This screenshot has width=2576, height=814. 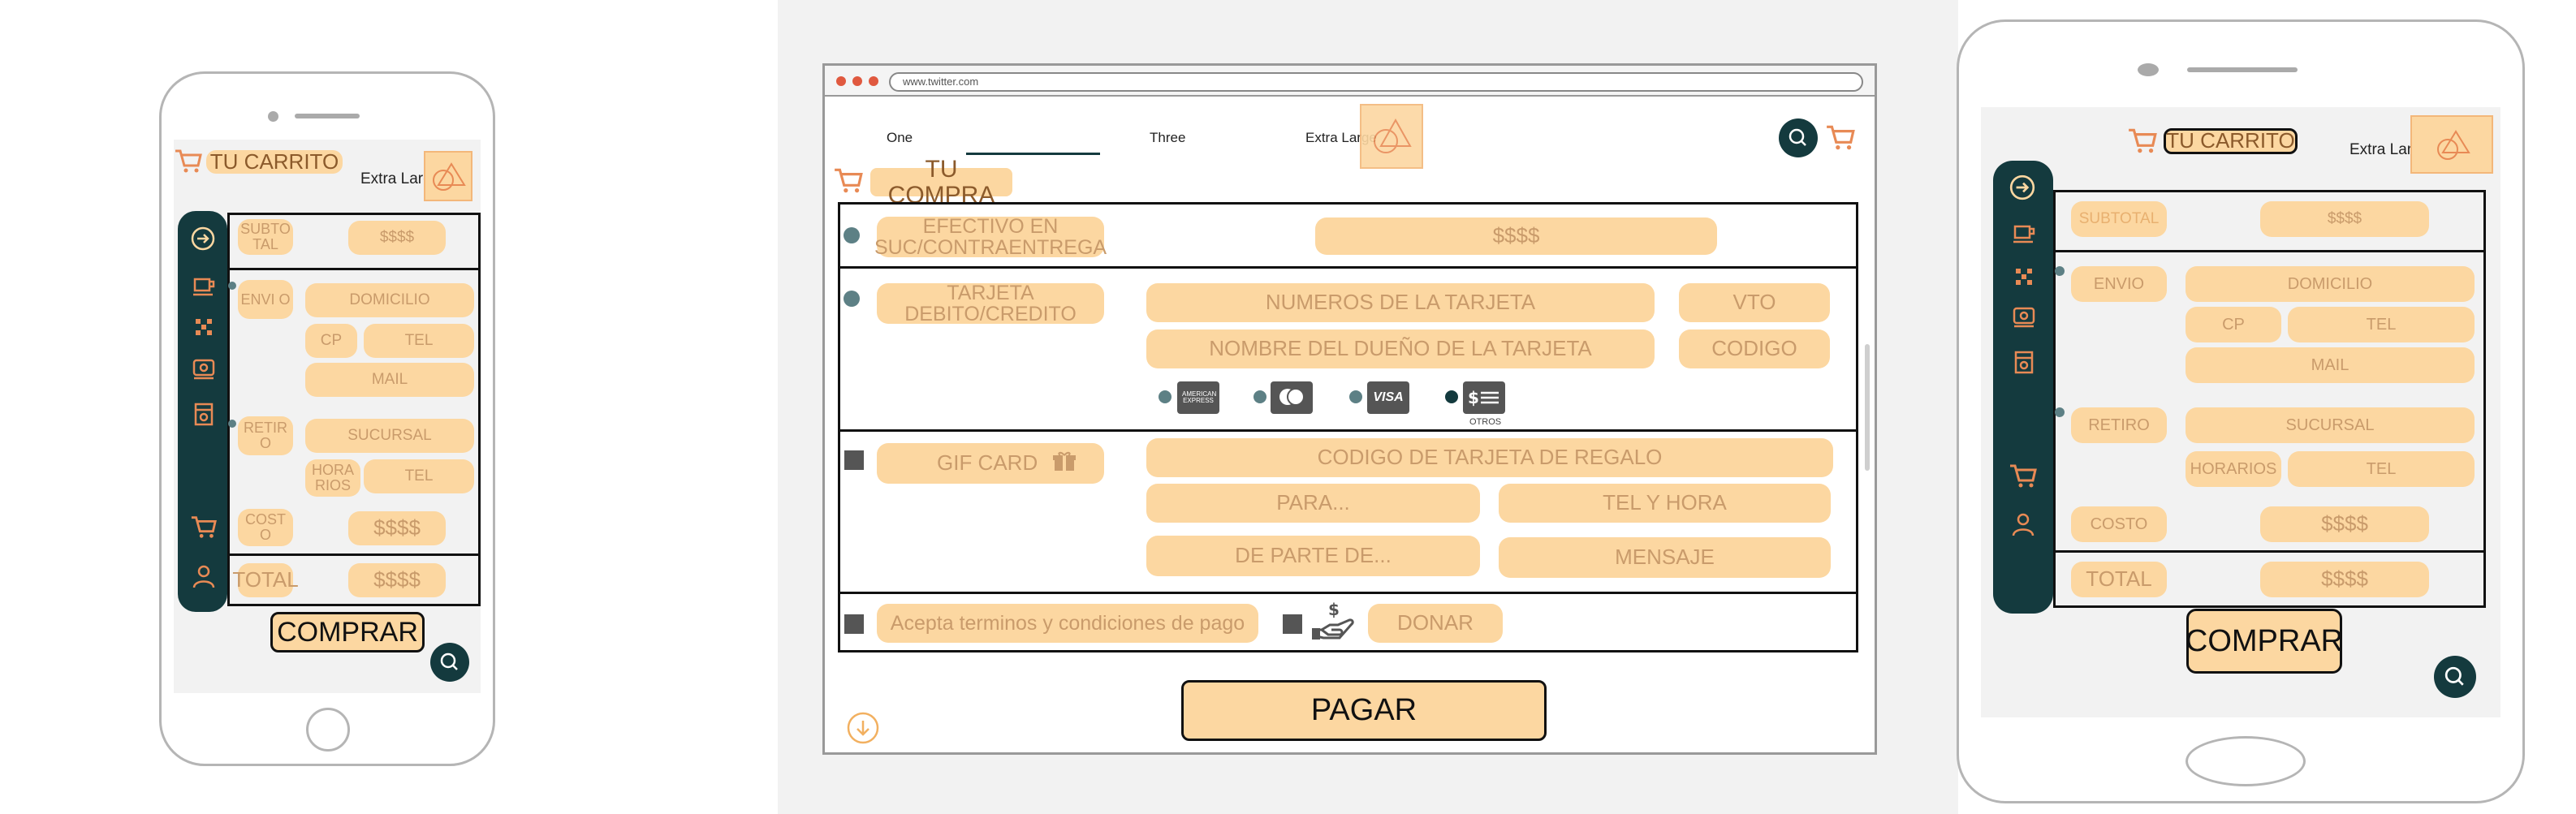 What do you see at coordinates (327, 116) in the screenshot?
I see `phone-speaker` at bounding box center [327, 116].